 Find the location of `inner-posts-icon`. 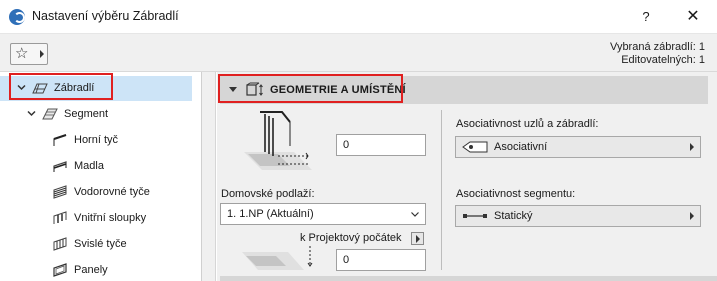

inner-posts-icon is located at coordinates (60, 217).